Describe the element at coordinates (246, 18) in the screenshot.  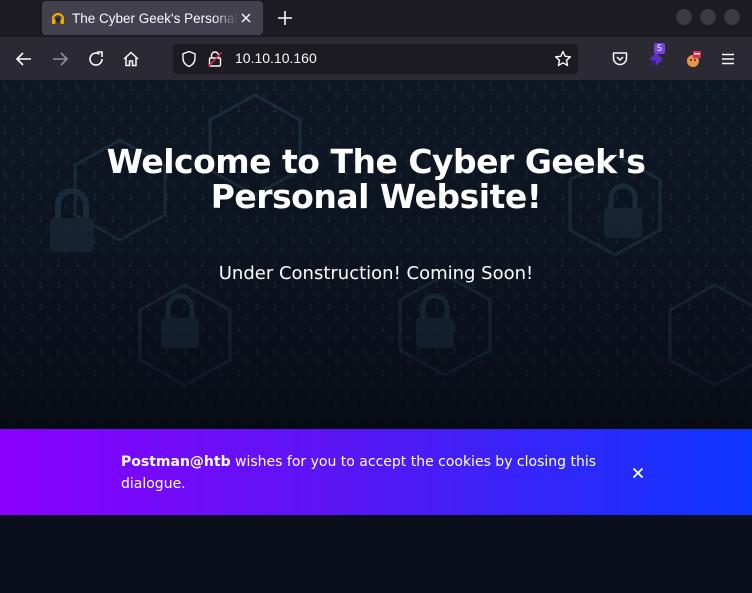
I see `tab-close-icon` at that location.